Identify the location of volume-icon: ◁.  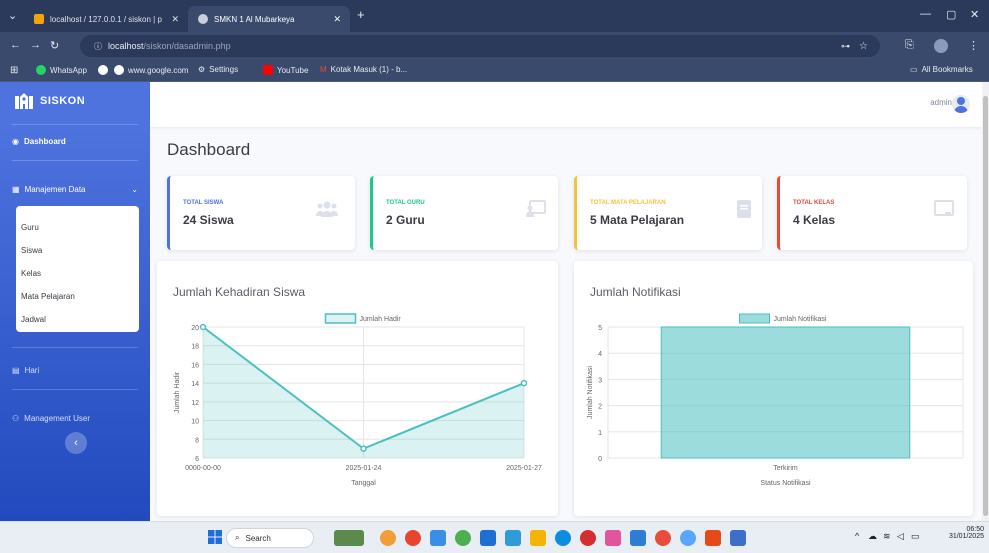
(900, 536).